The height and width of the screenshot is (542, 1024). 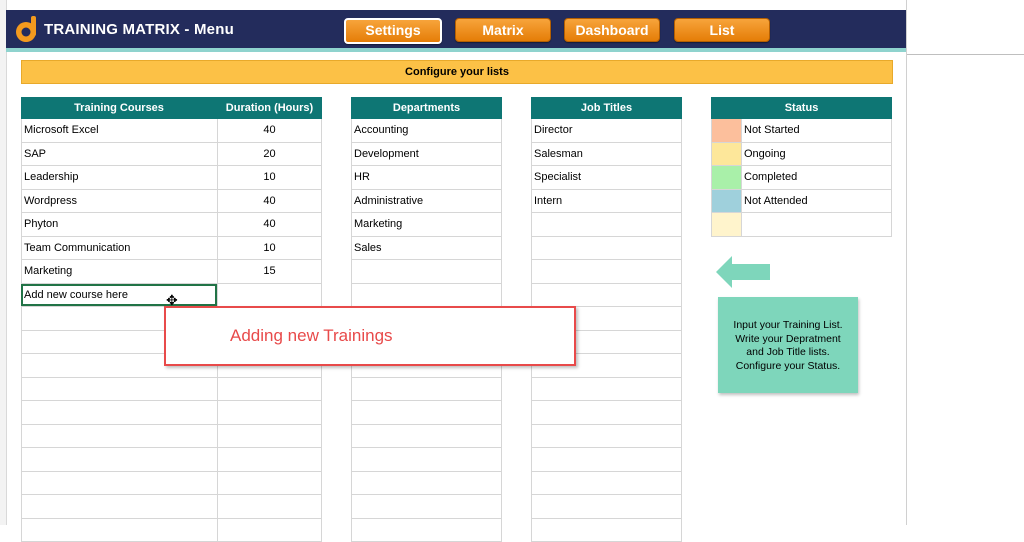 What do you see at coordinates (119, 154) in the screenshot?
I see `course-name-cell: SAP` at bounding box center [119, 154].